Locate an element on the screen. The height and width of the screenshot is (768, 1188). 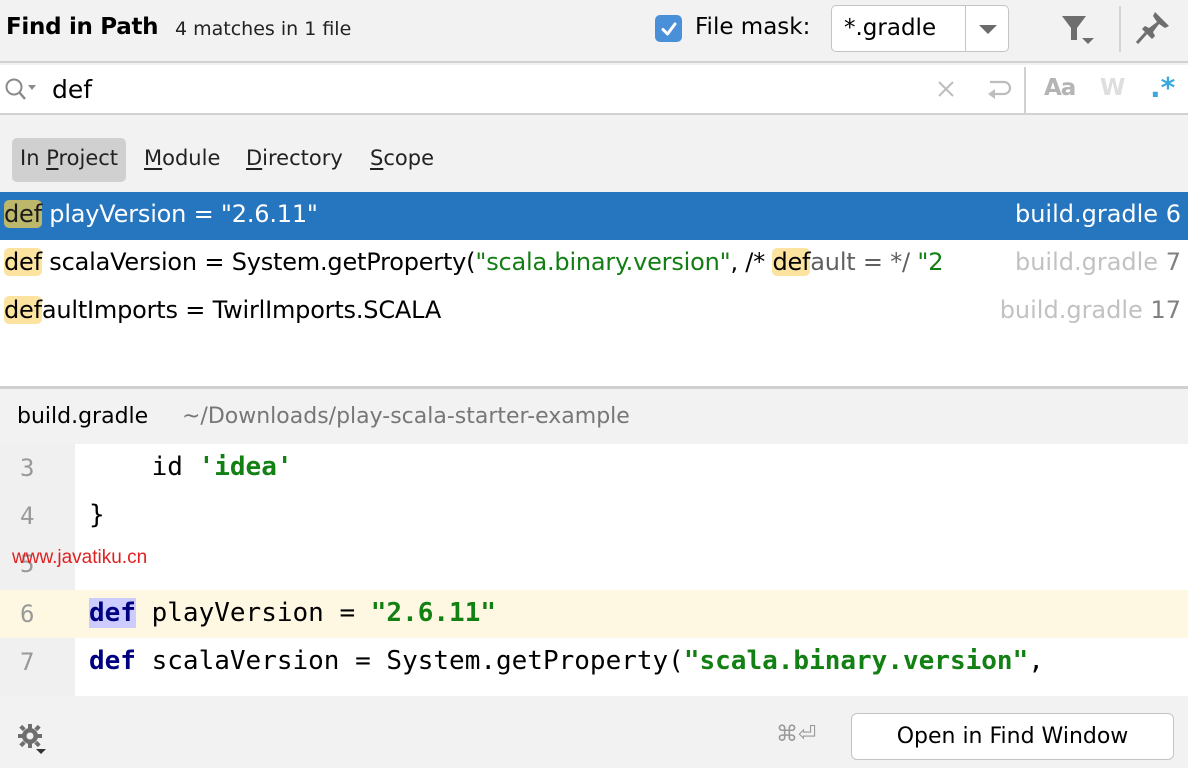
filter-icon is located at coordinates (1078, 30).